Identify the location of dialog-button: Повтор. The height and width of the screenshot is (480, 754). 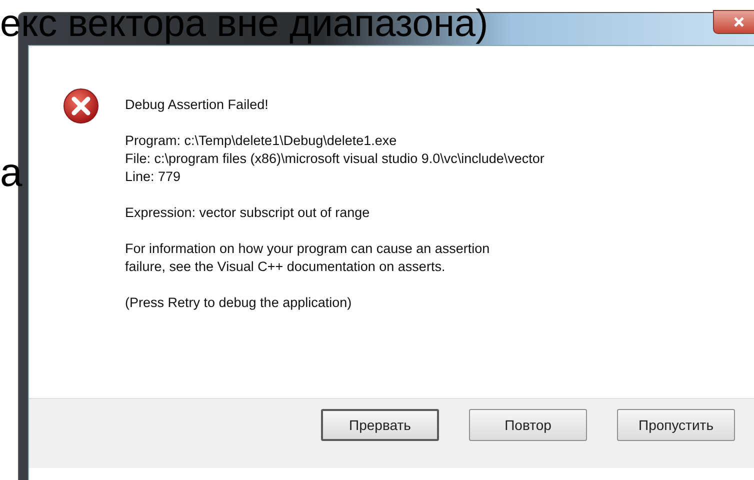
(528, 425).